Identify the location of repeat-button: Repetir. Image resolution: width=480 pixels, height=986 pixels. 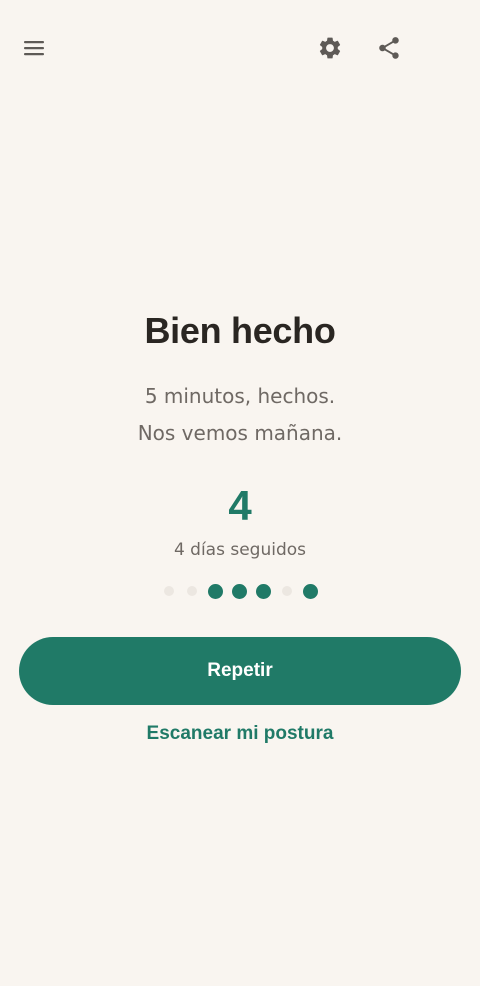
(240, 671).